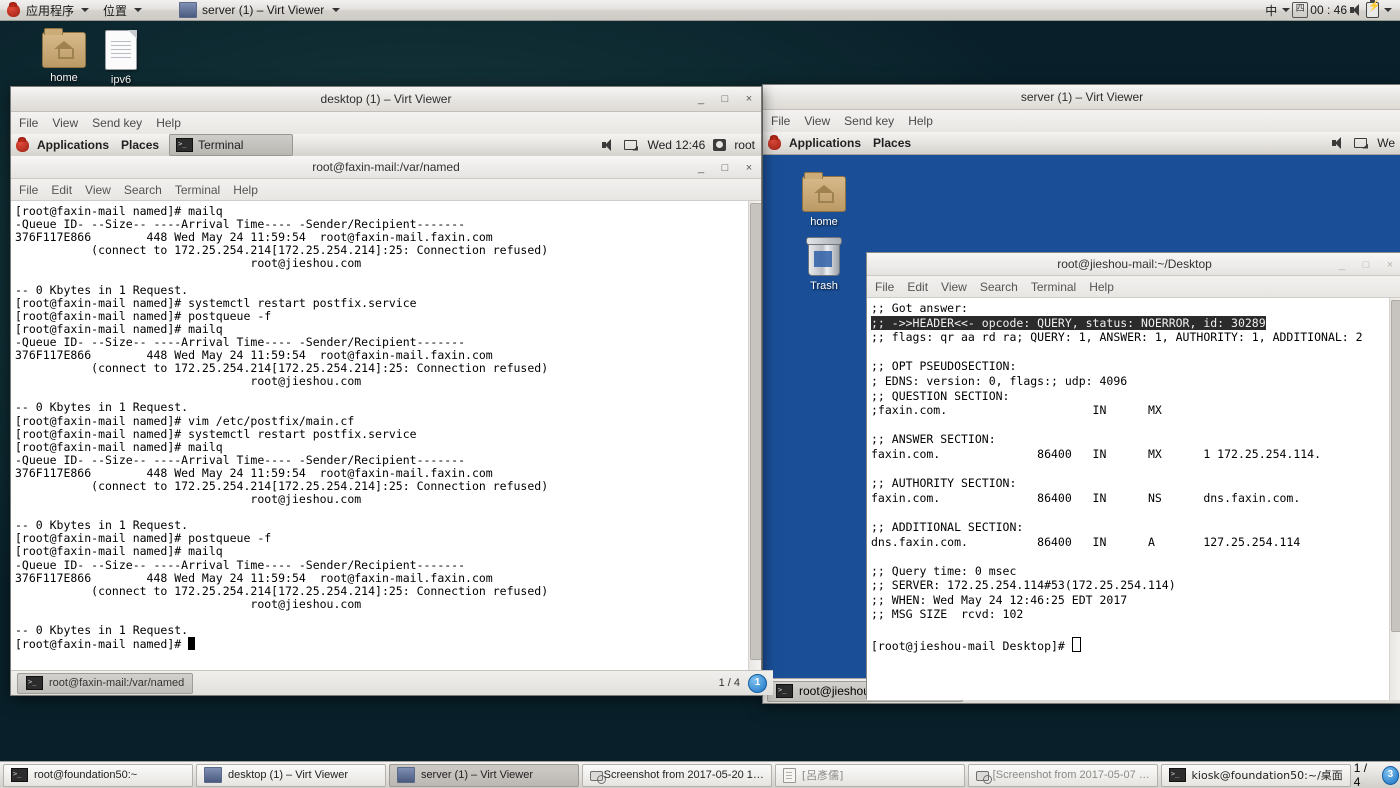  What do you see at coordinates (143, 315) in the screenshot?
I see `terminal-line: [root@faxin-mail named]# postqueue -f` at bounding box center [143, 315].